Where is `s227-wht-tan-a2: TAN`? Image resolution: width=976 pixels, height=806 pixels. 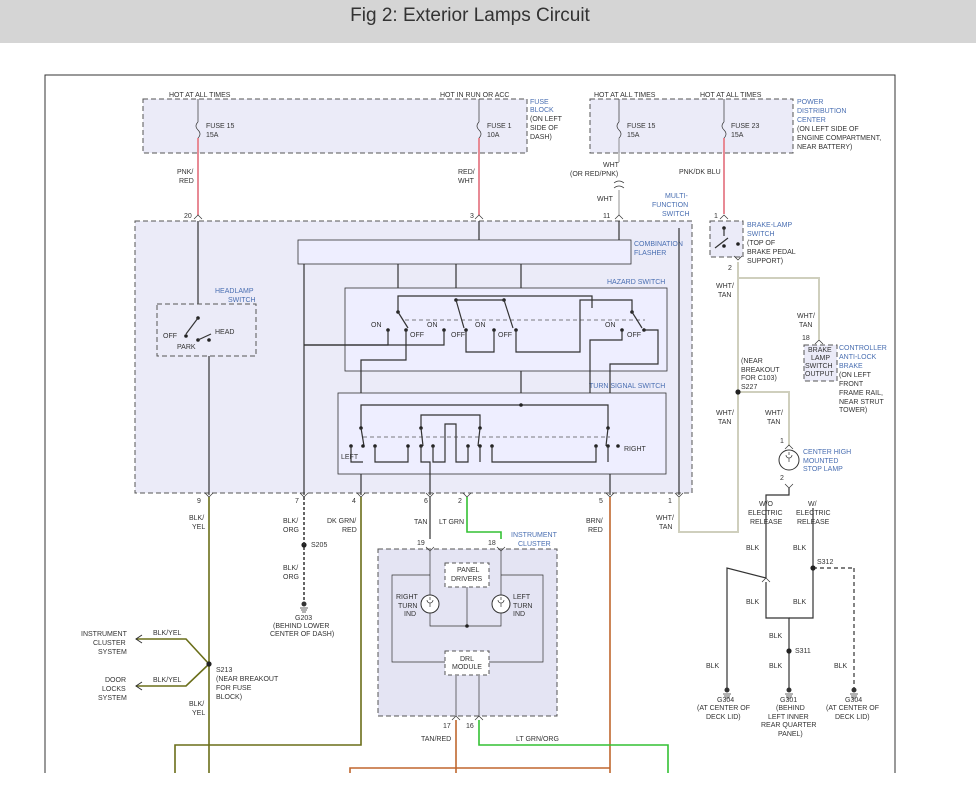 s227-wht-tan-a2: TAN is located at coordinates (724, 422).